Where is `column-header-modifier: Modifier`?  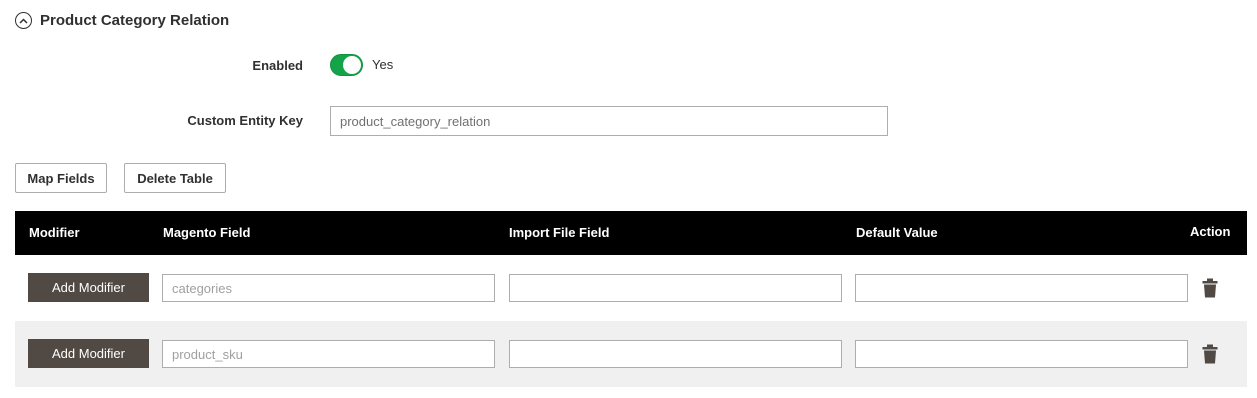
column-header-modifier: Modifier is located at coordinates (54, 232).